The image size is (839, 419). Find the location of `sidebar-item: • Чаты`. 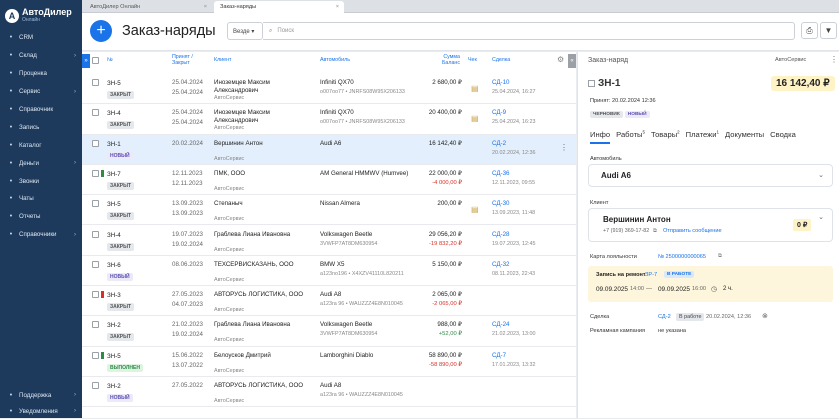

sidebar-item: • Чаты is located at coordinates (41, 199).